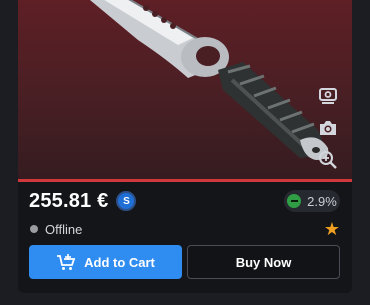  I want to click on view-3d-icon, so click(328, 96).